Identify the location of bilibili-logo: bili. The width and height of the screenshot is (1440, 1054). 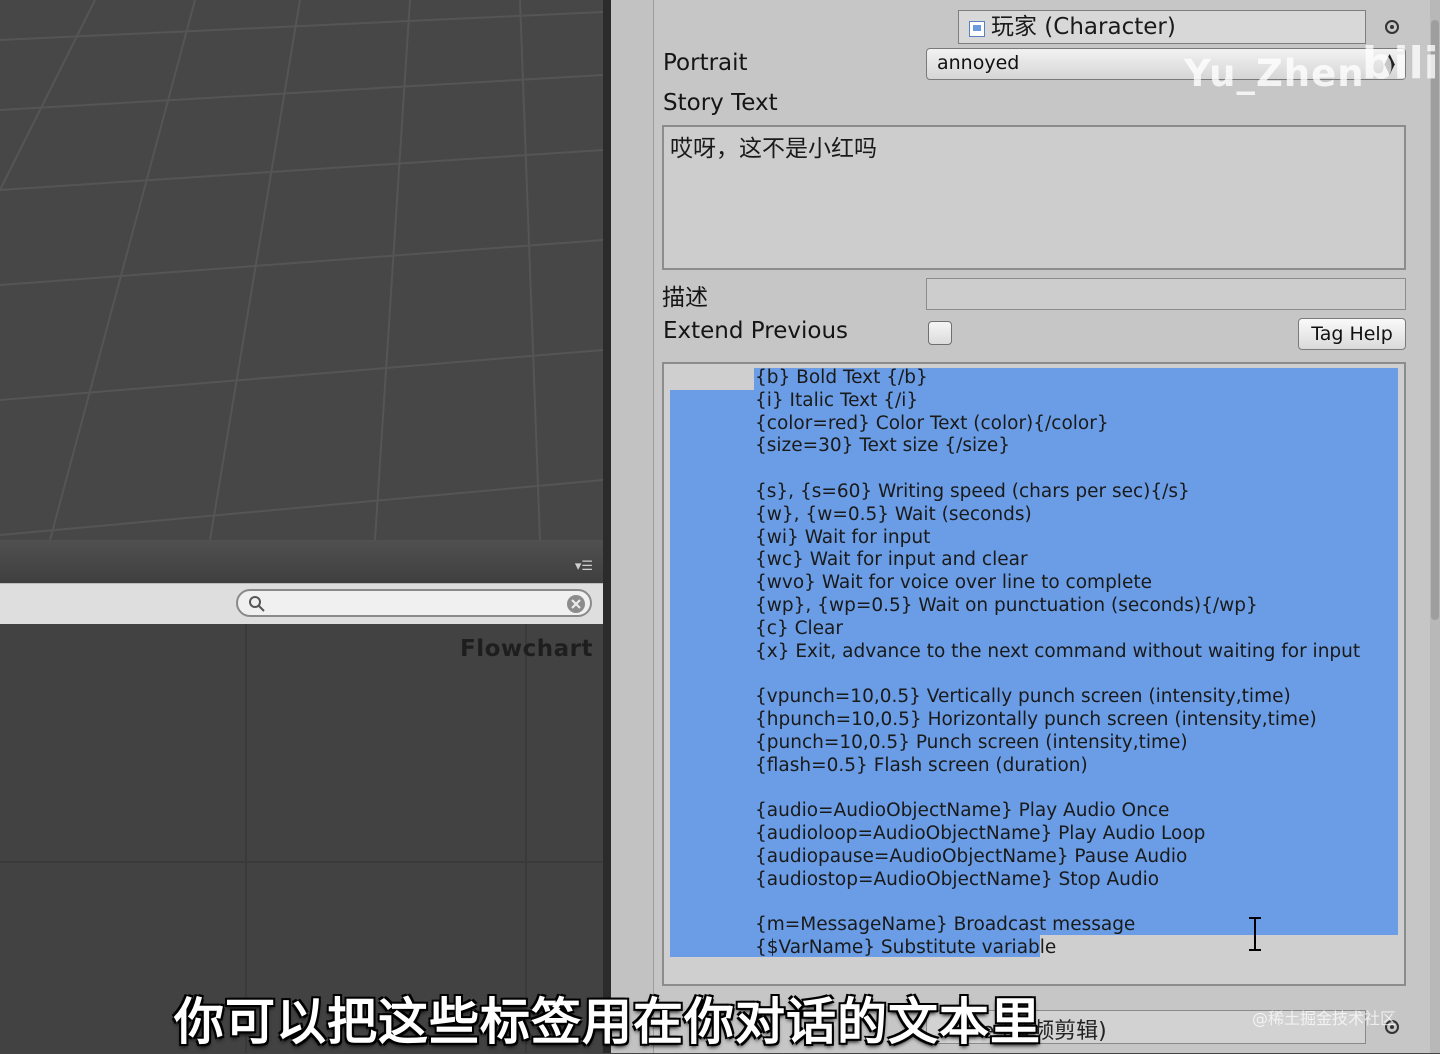
(1400, 63).